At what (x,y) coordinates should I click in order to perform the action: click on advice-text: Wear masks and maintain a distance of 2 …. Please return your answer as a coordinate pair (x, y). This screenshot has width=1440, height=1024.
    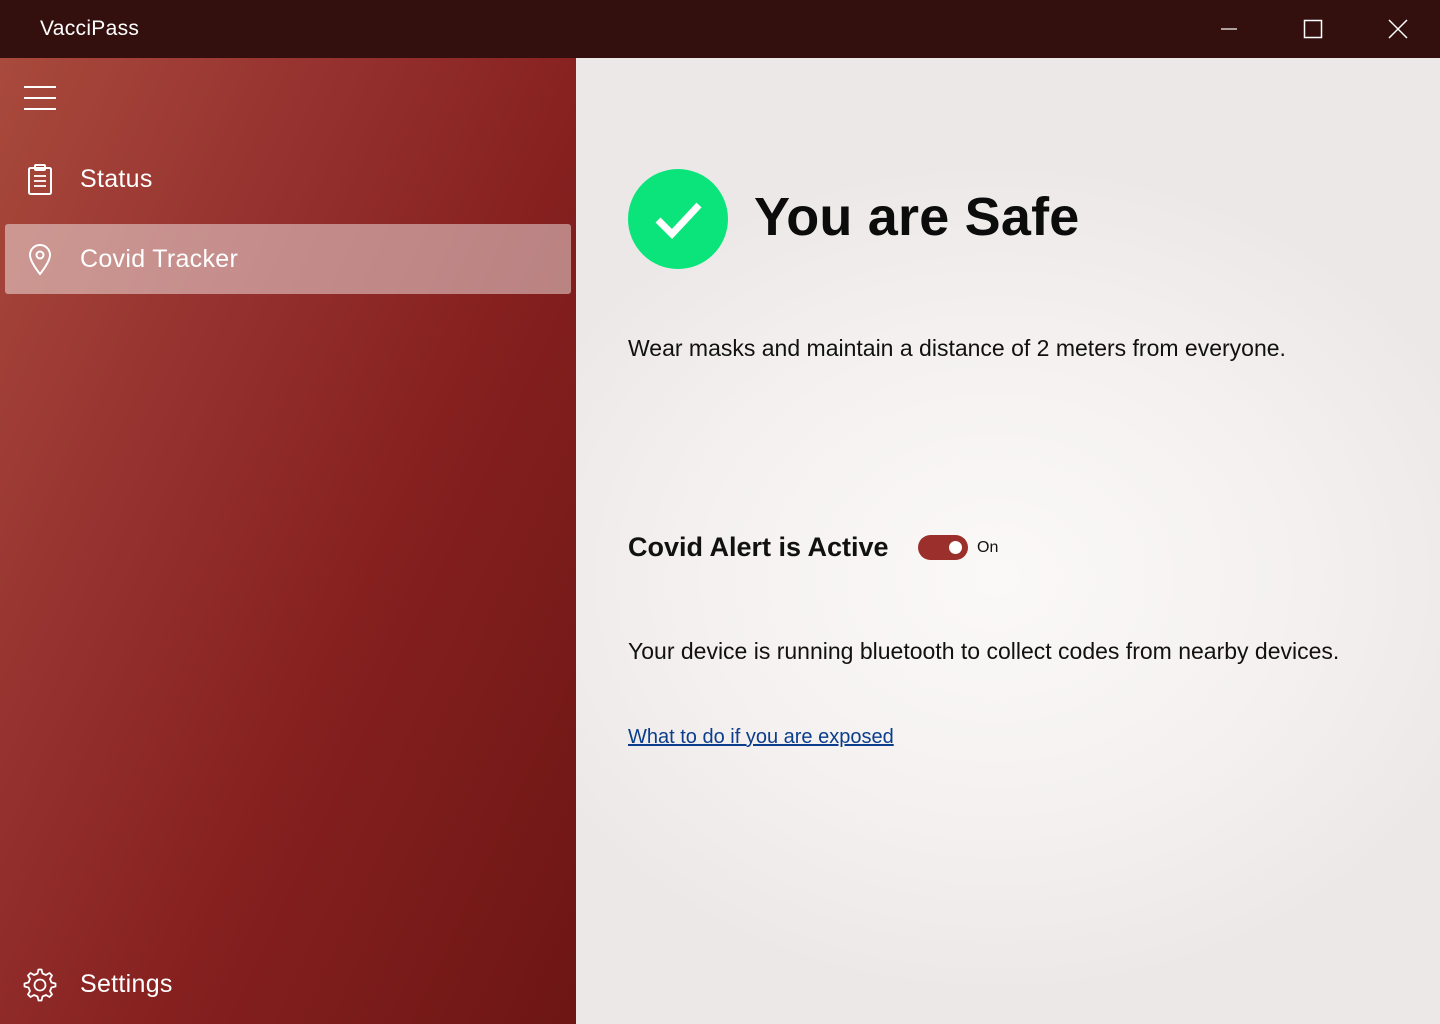
    Looking at the image, I should click on (957, 348).